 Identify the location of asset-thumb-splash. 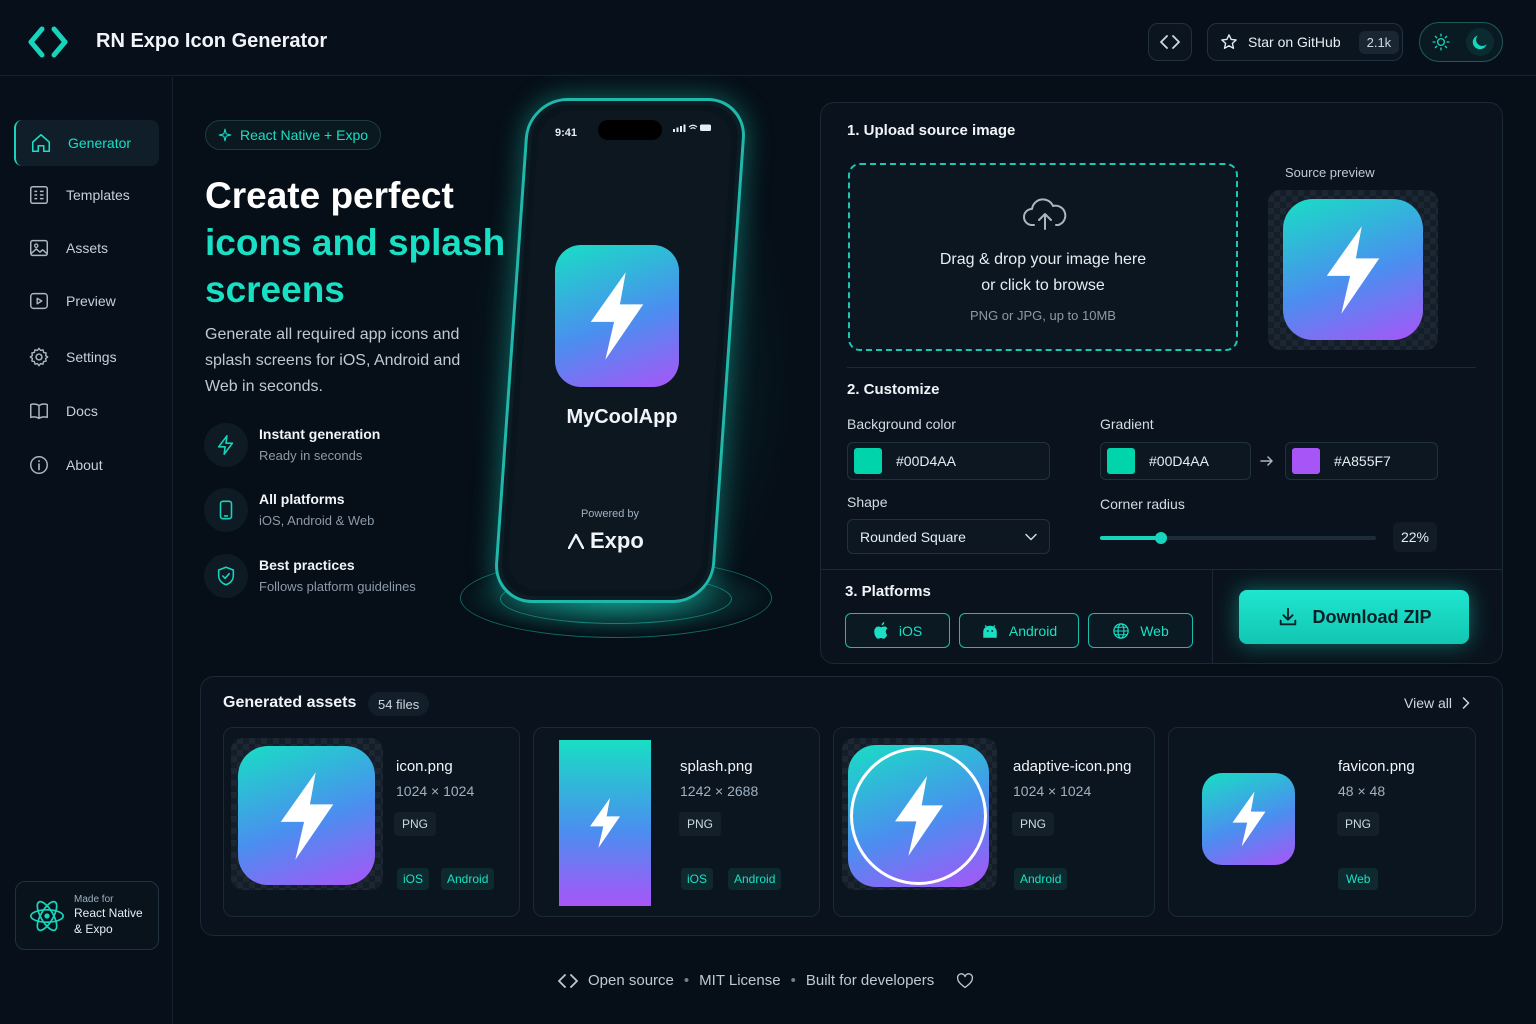
(605, 823).